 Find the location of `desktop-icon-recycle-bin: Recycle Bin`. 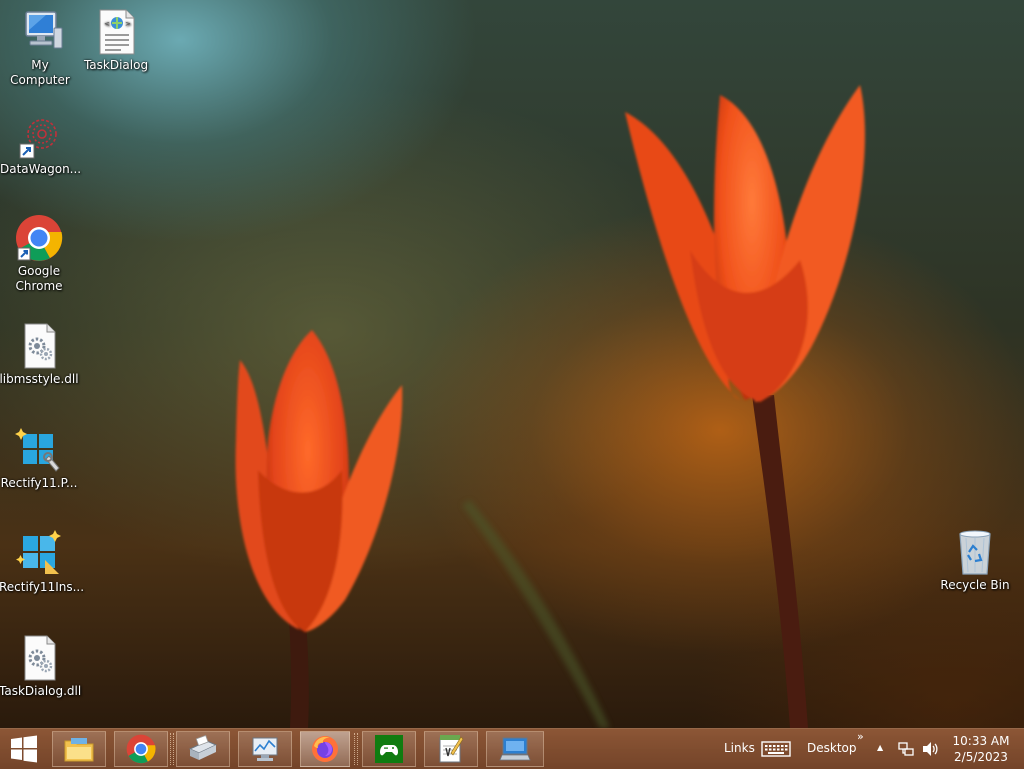

desktop-icon-recycle-bin: Recycle Bin is located at coordinates (975, 560).